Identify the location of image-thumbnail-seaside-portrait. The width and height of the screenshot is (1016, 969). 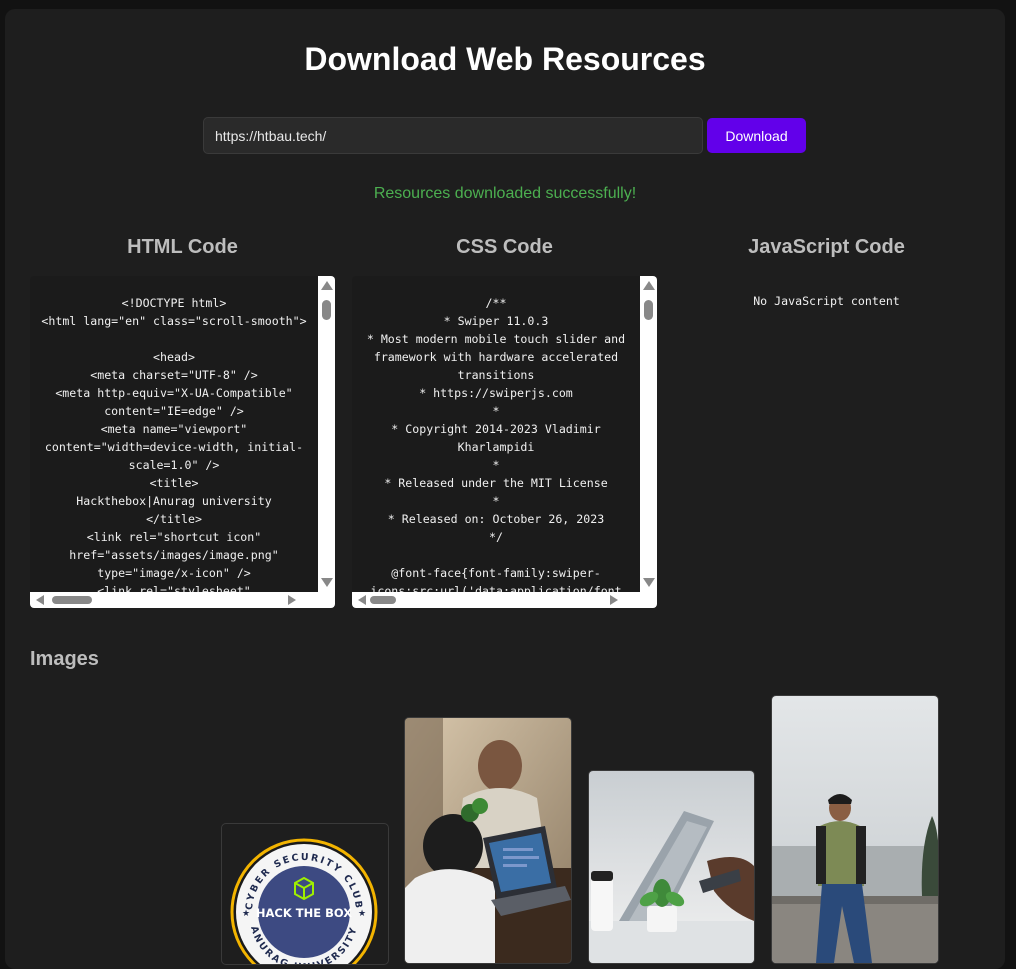
(855, 829).